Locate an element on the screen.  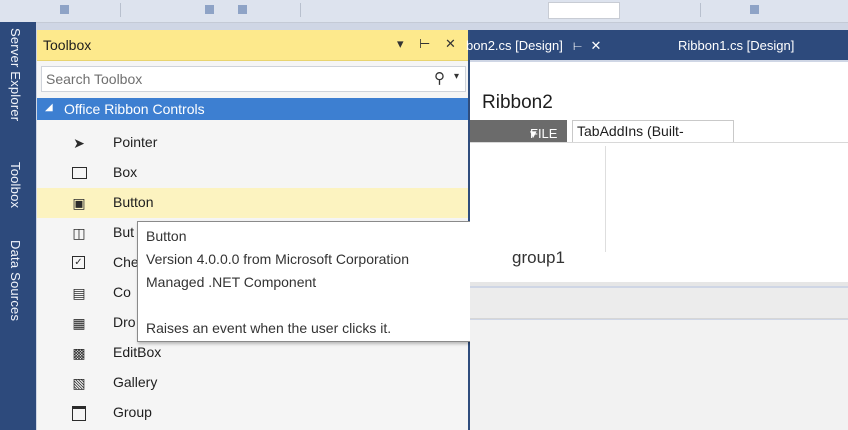
group-divider is located at coordinates (605, 199).